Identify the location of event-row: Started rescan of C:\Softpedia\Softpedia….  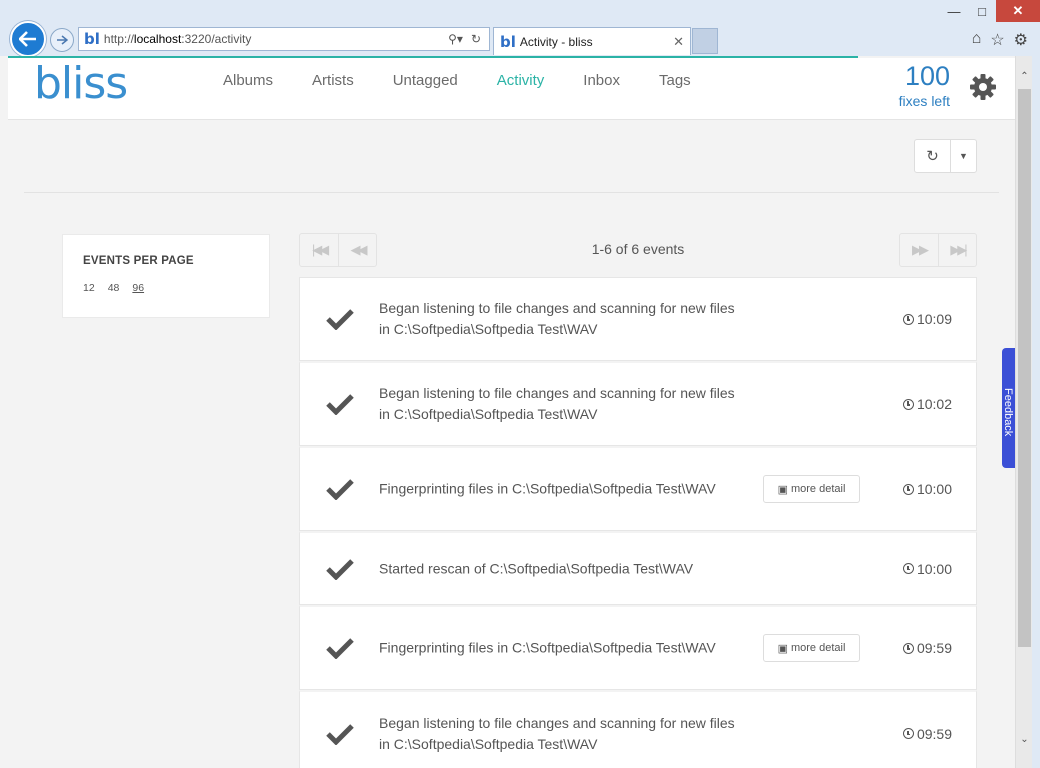
(638, 568).